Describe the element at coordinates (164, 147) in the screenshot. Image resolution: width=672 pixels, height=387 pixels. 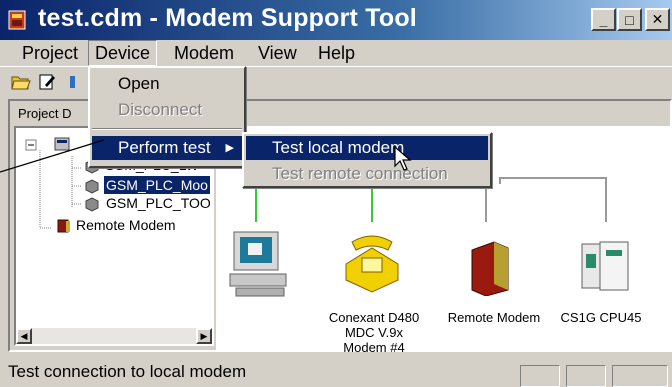
I see `perform-test-label: Perform test` at that location.